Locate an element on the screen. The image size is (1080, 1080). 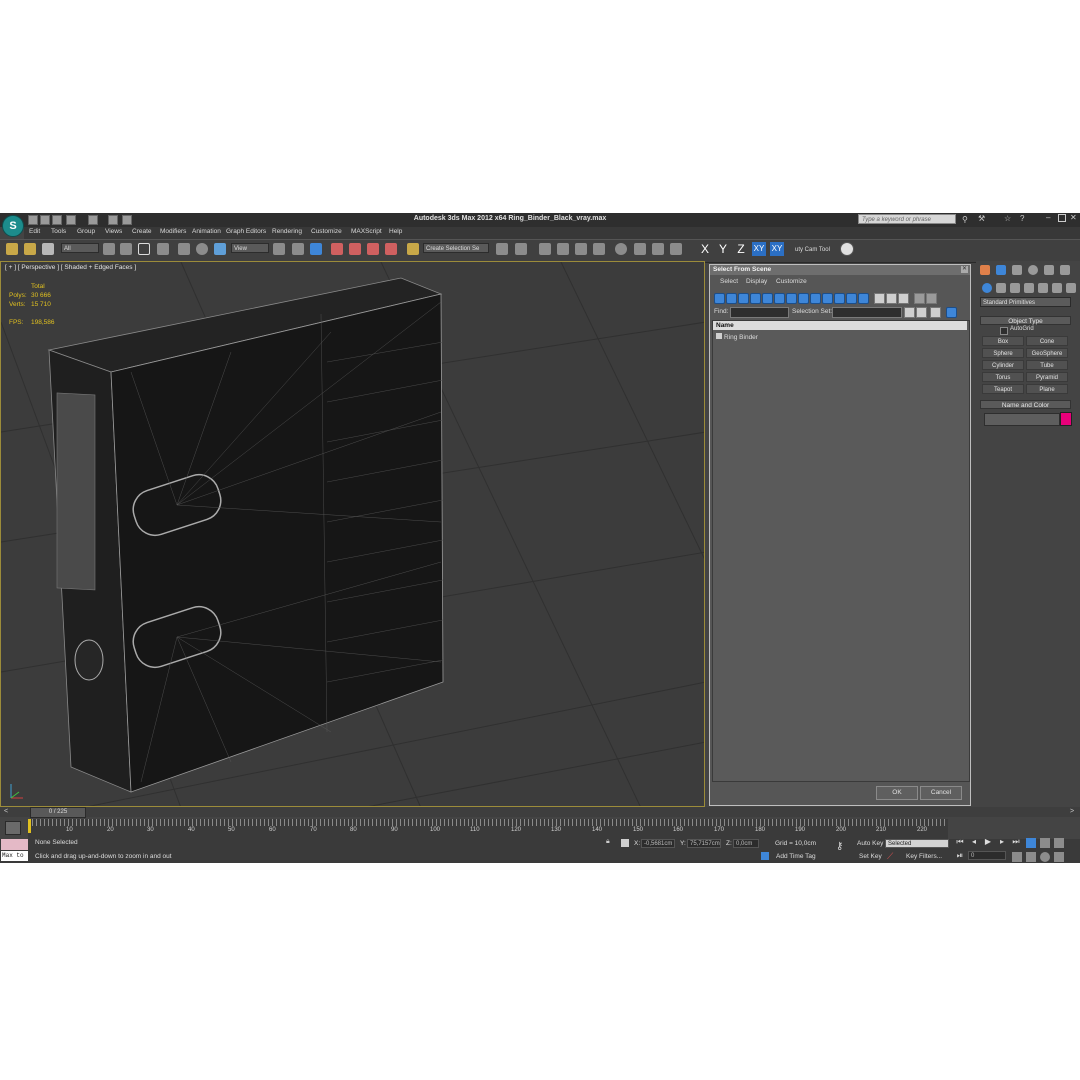
track-bar is located at coordinates (488, 829).